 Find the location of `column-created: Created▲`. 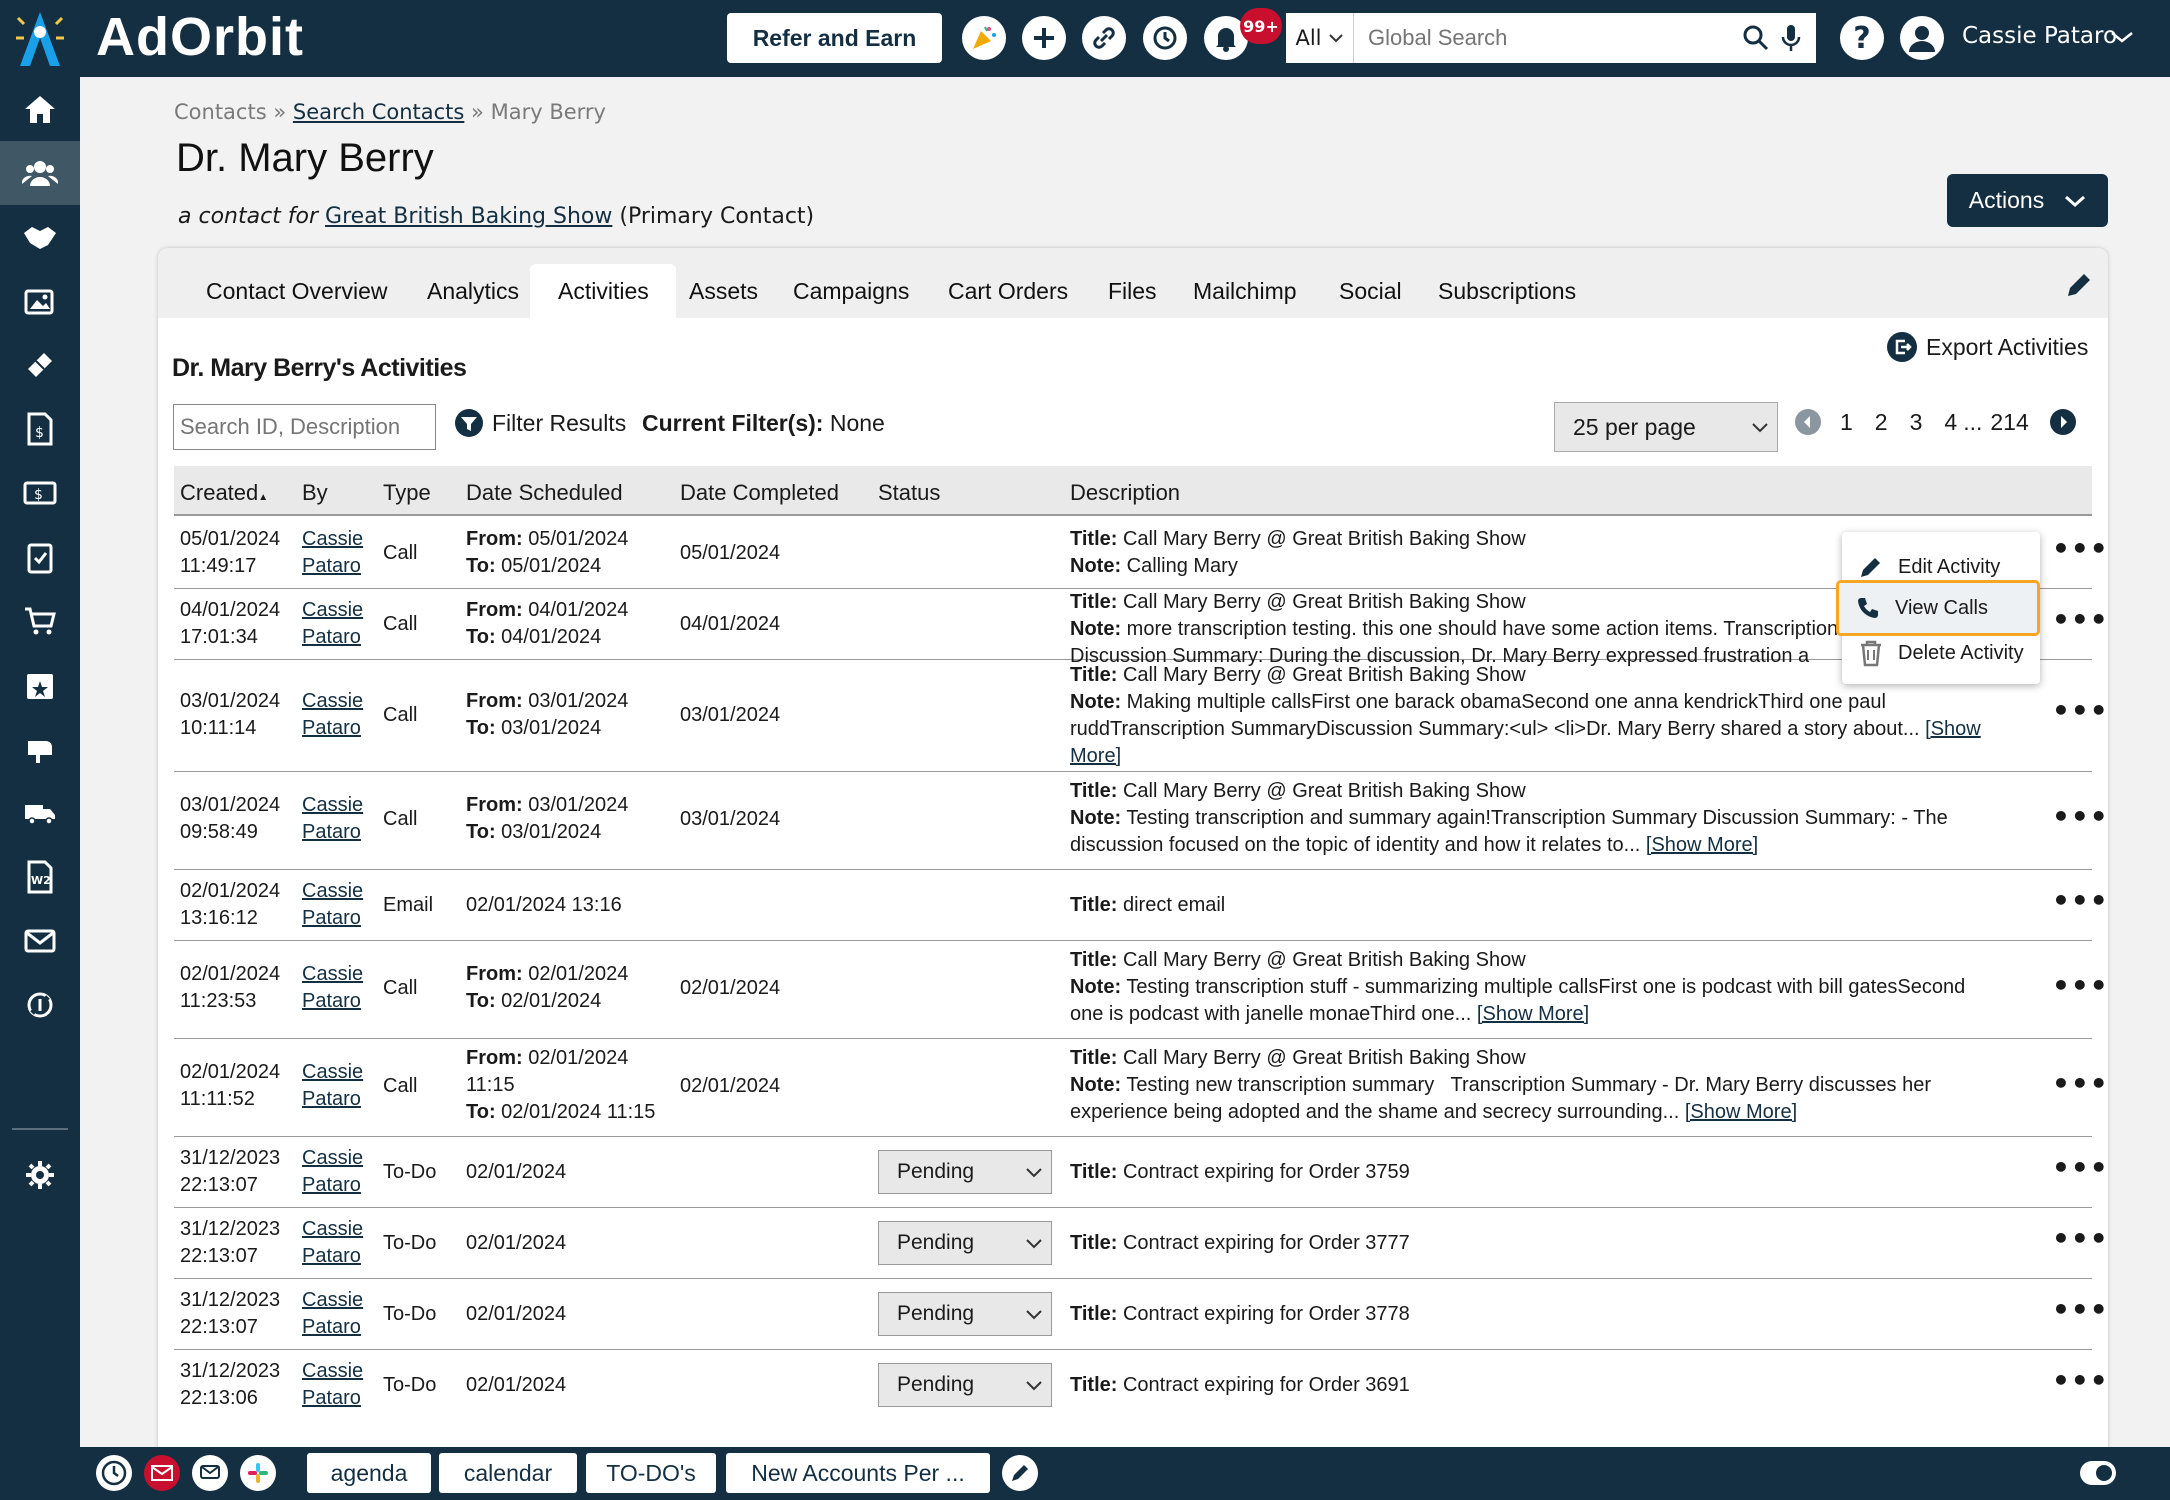

column-created: Created▲ is located at coordinates (224, 493).